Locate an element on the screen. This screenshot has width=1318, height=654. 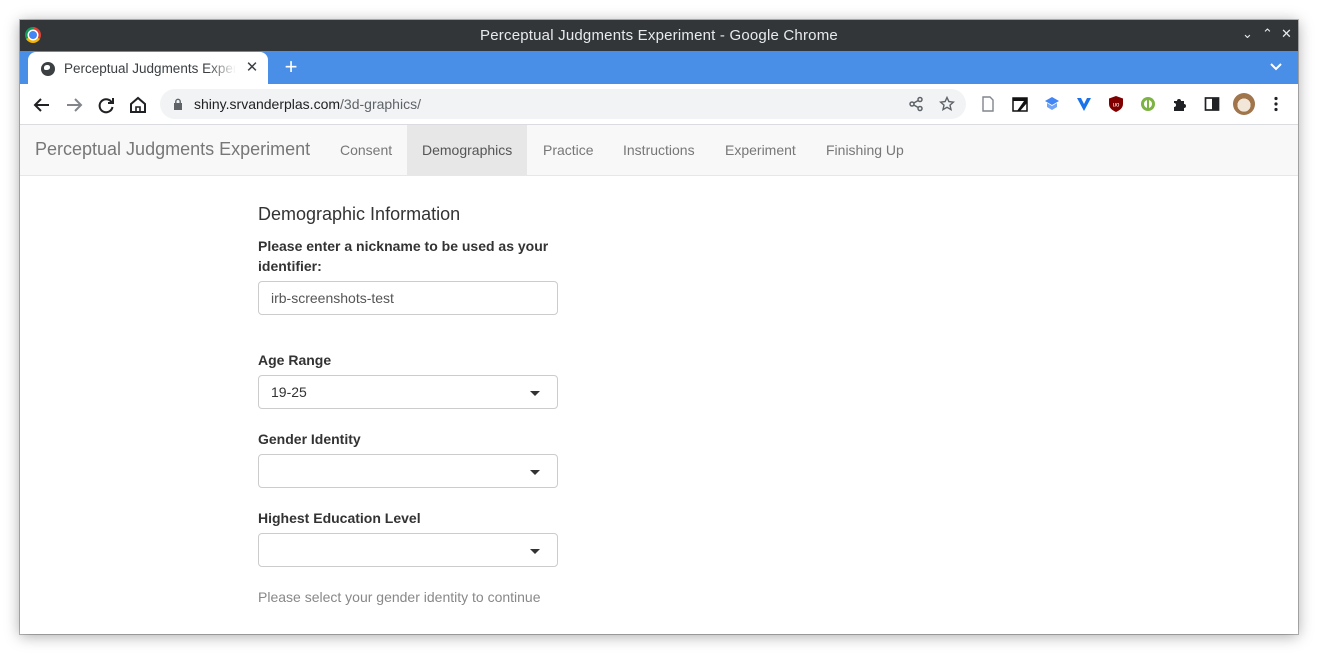
privacy-badger-icon is located at coordinates (1148, 104).